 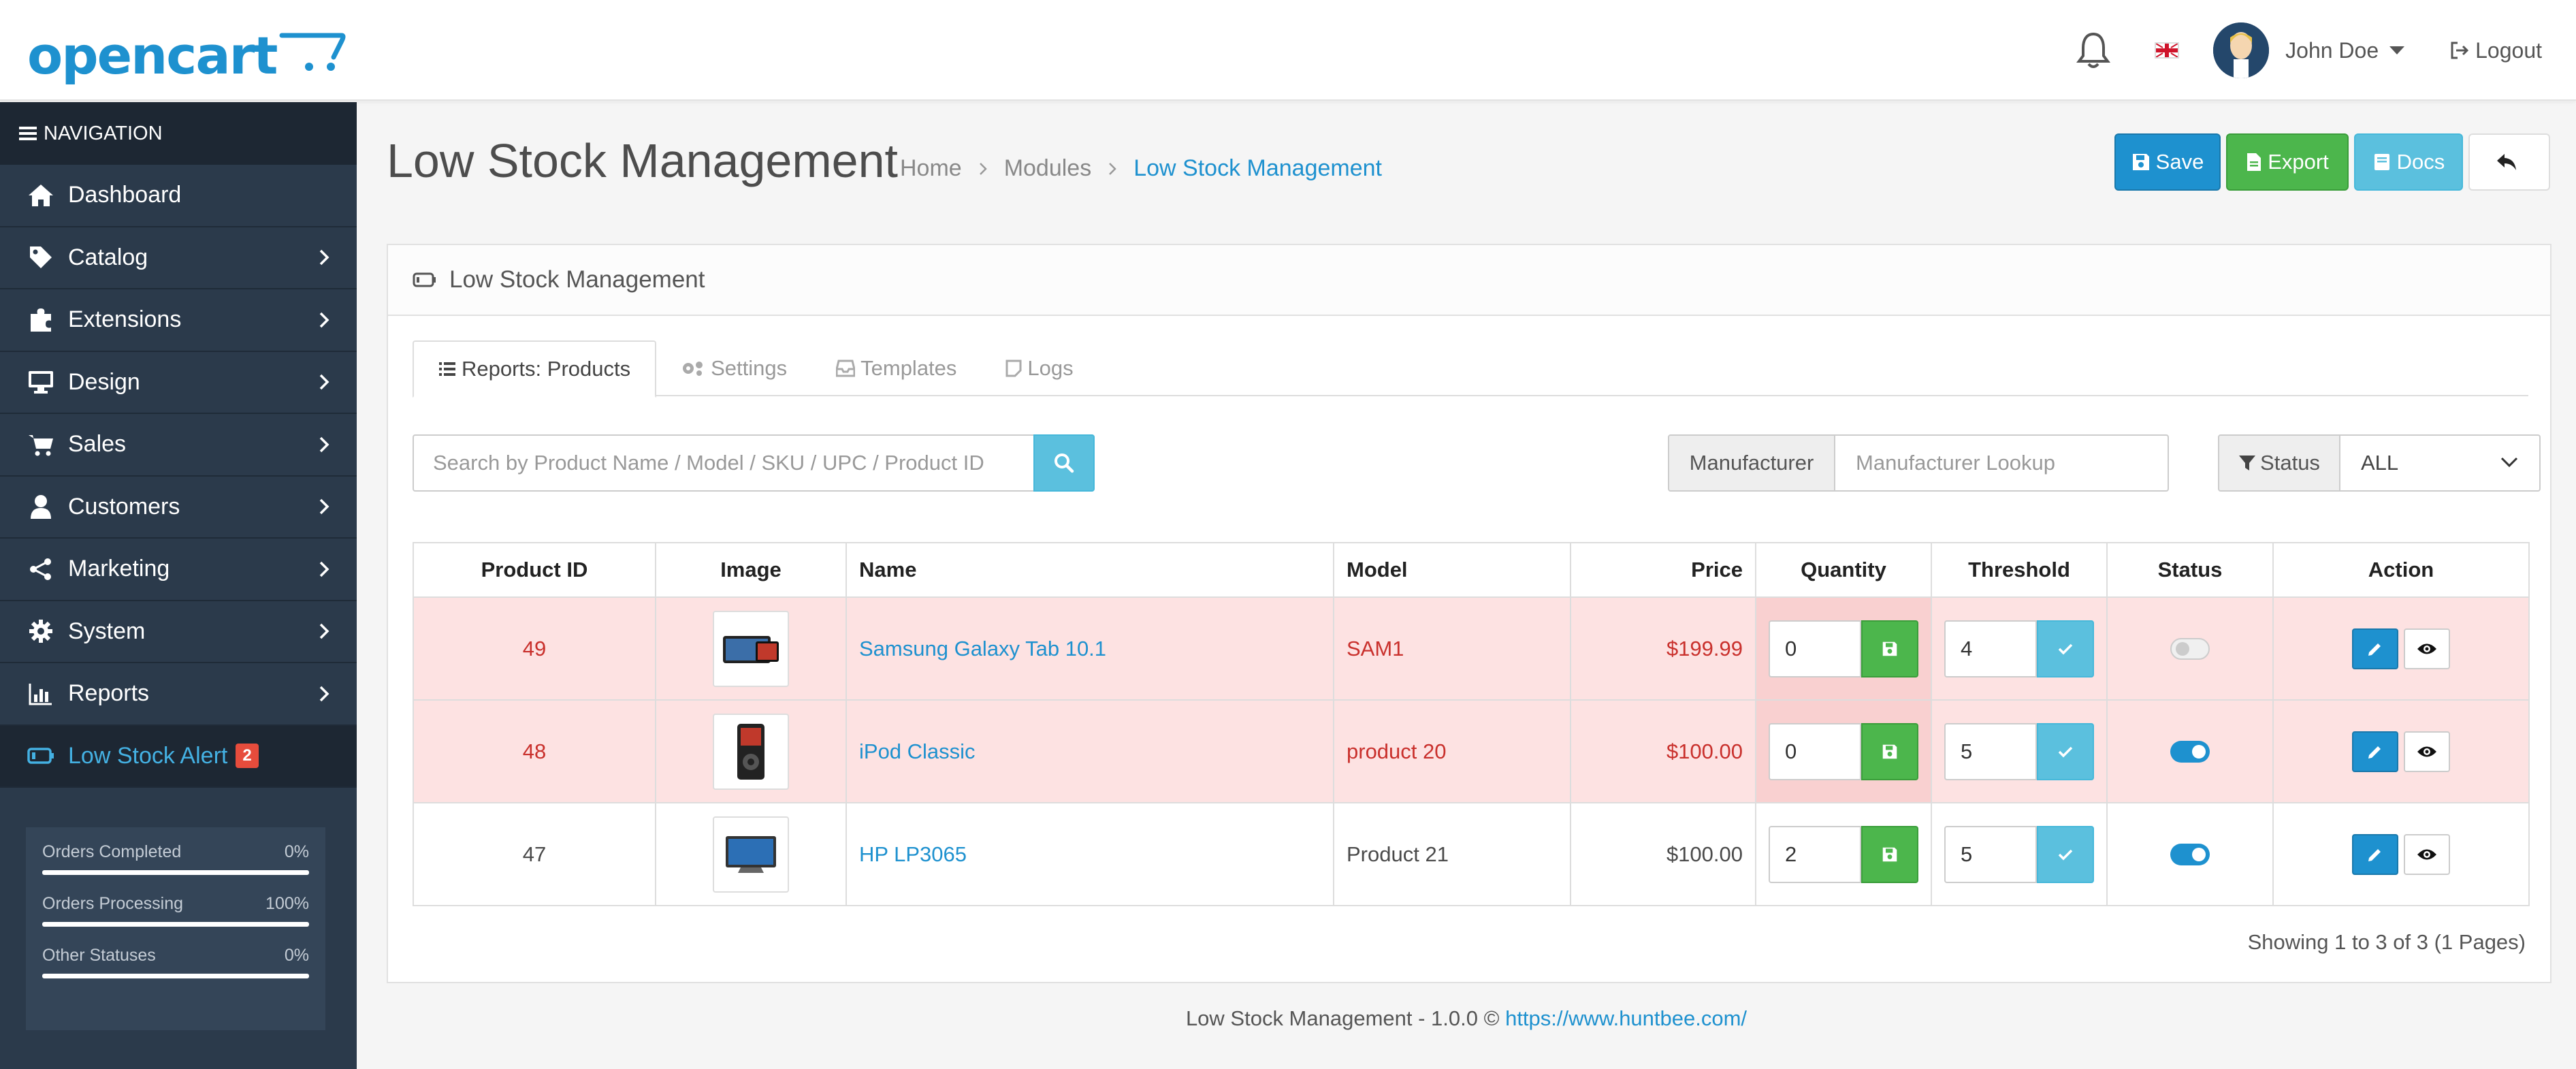 I want to click on col-product-id: Product ID, so click(x=534, y=570).